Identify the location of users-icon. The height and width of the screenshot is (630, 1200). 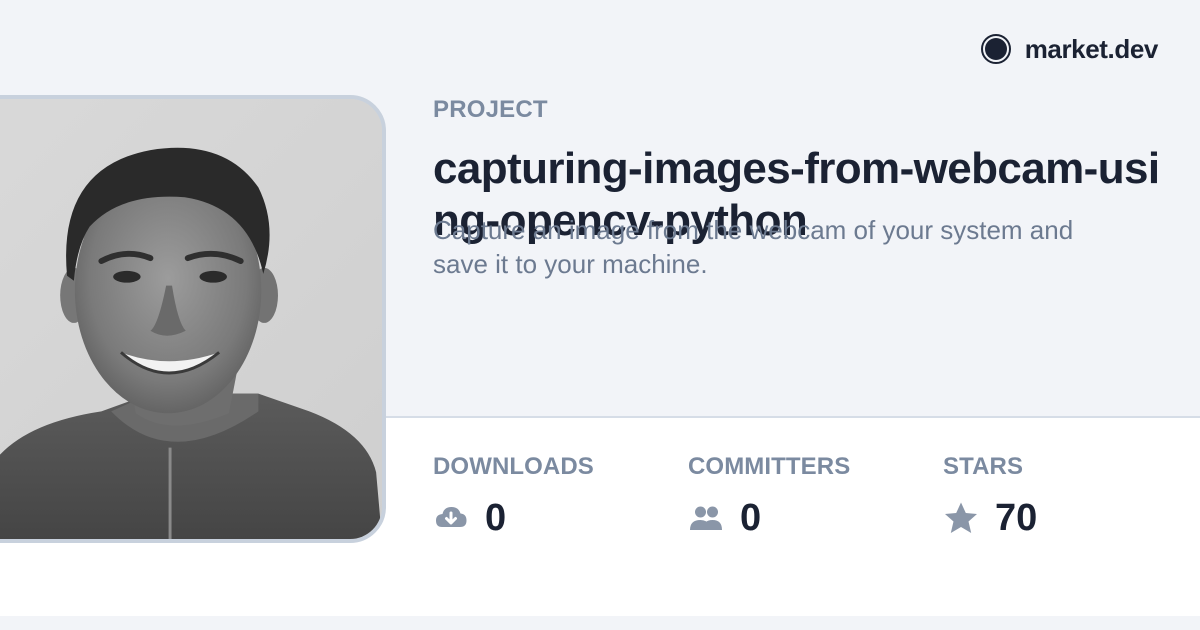
(706, 518).